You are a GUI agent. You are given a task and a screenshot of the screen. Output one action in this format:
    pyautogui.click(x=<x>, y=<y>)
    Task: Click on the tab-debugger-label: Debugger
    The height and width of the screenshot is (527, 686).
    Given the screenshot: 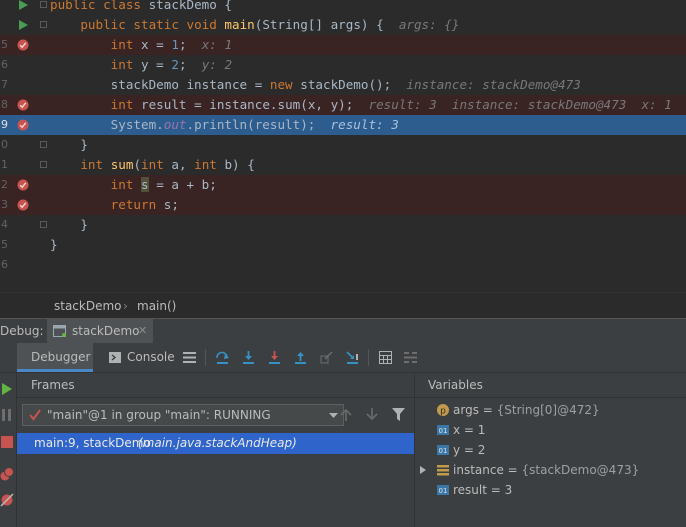 What is the action you would take?
    pyautogui.click(x=61, y=357)
    